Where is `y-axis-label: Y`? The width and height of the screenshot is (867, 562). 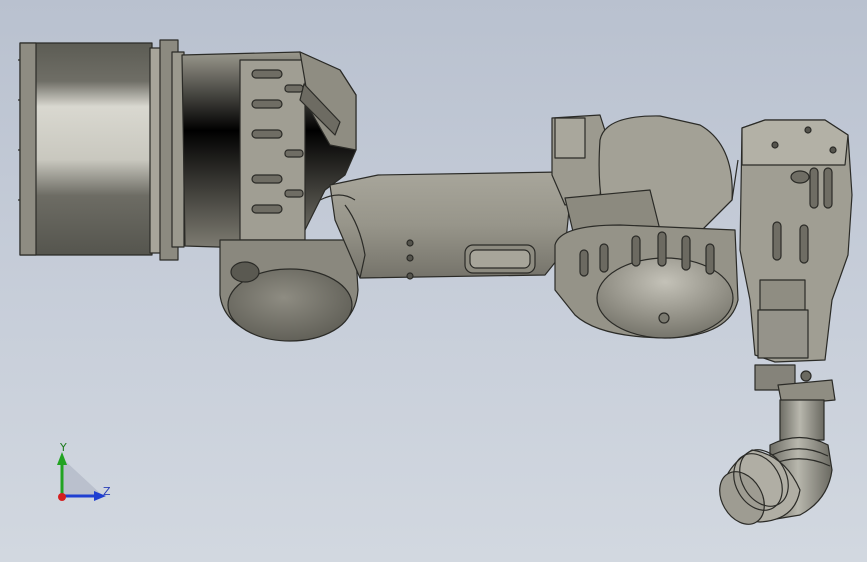 y-axis-label: Y is located at coordinates (63, 447).